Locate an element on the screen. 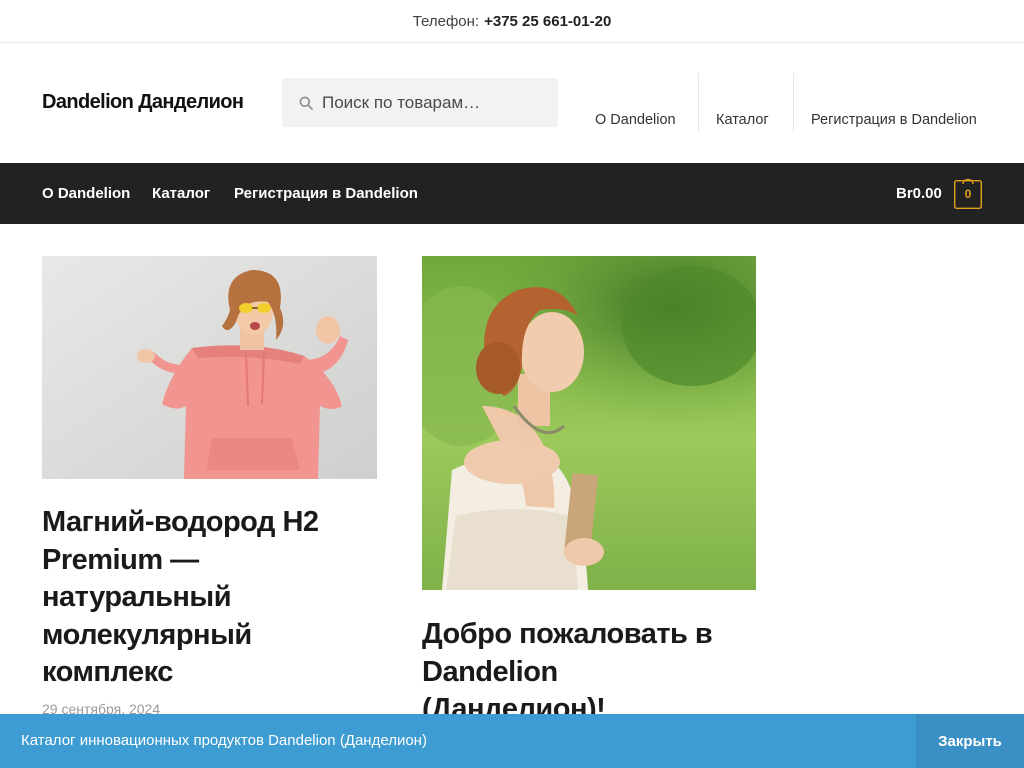  cart-count: 0 is located at coordinates (968, 194).